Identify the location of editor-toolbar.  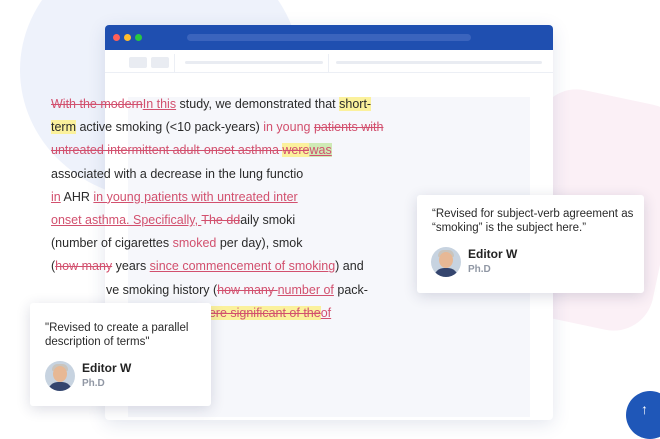
(329, 61).